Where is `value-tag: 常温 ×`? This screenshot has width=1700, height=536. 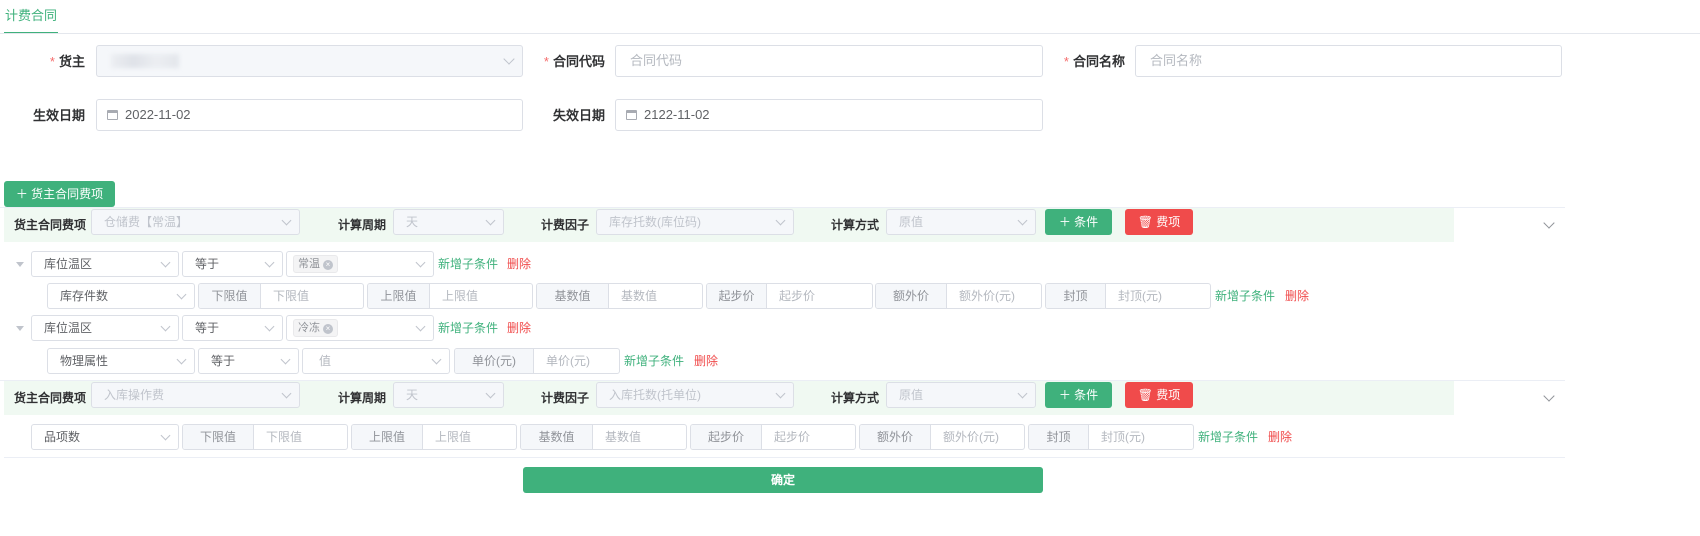
value-tag: 常温 × is located at coordinates (315, 264).